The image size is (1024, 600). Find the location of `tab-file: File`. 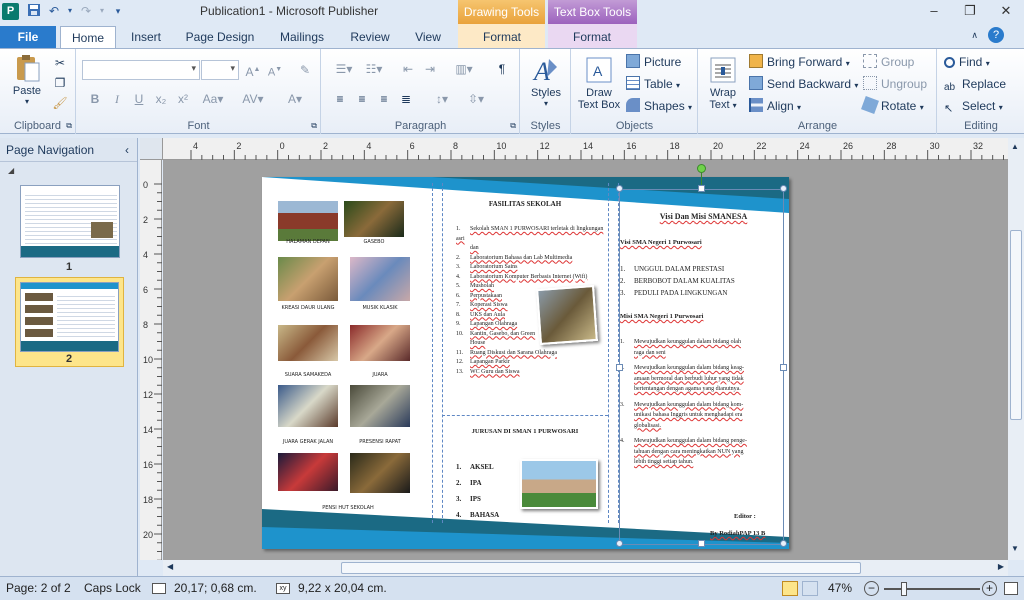

tab-file: File is located at coordinates (28, 37).